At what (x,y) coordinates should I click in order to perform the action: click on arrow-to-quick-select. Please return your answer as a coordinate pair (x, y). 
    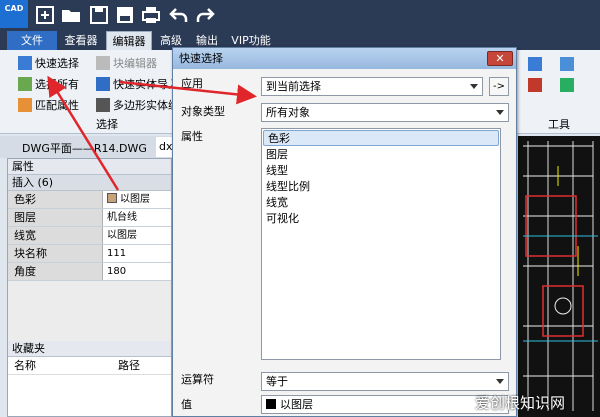
    Looking at the image, I should click on (83, 133).